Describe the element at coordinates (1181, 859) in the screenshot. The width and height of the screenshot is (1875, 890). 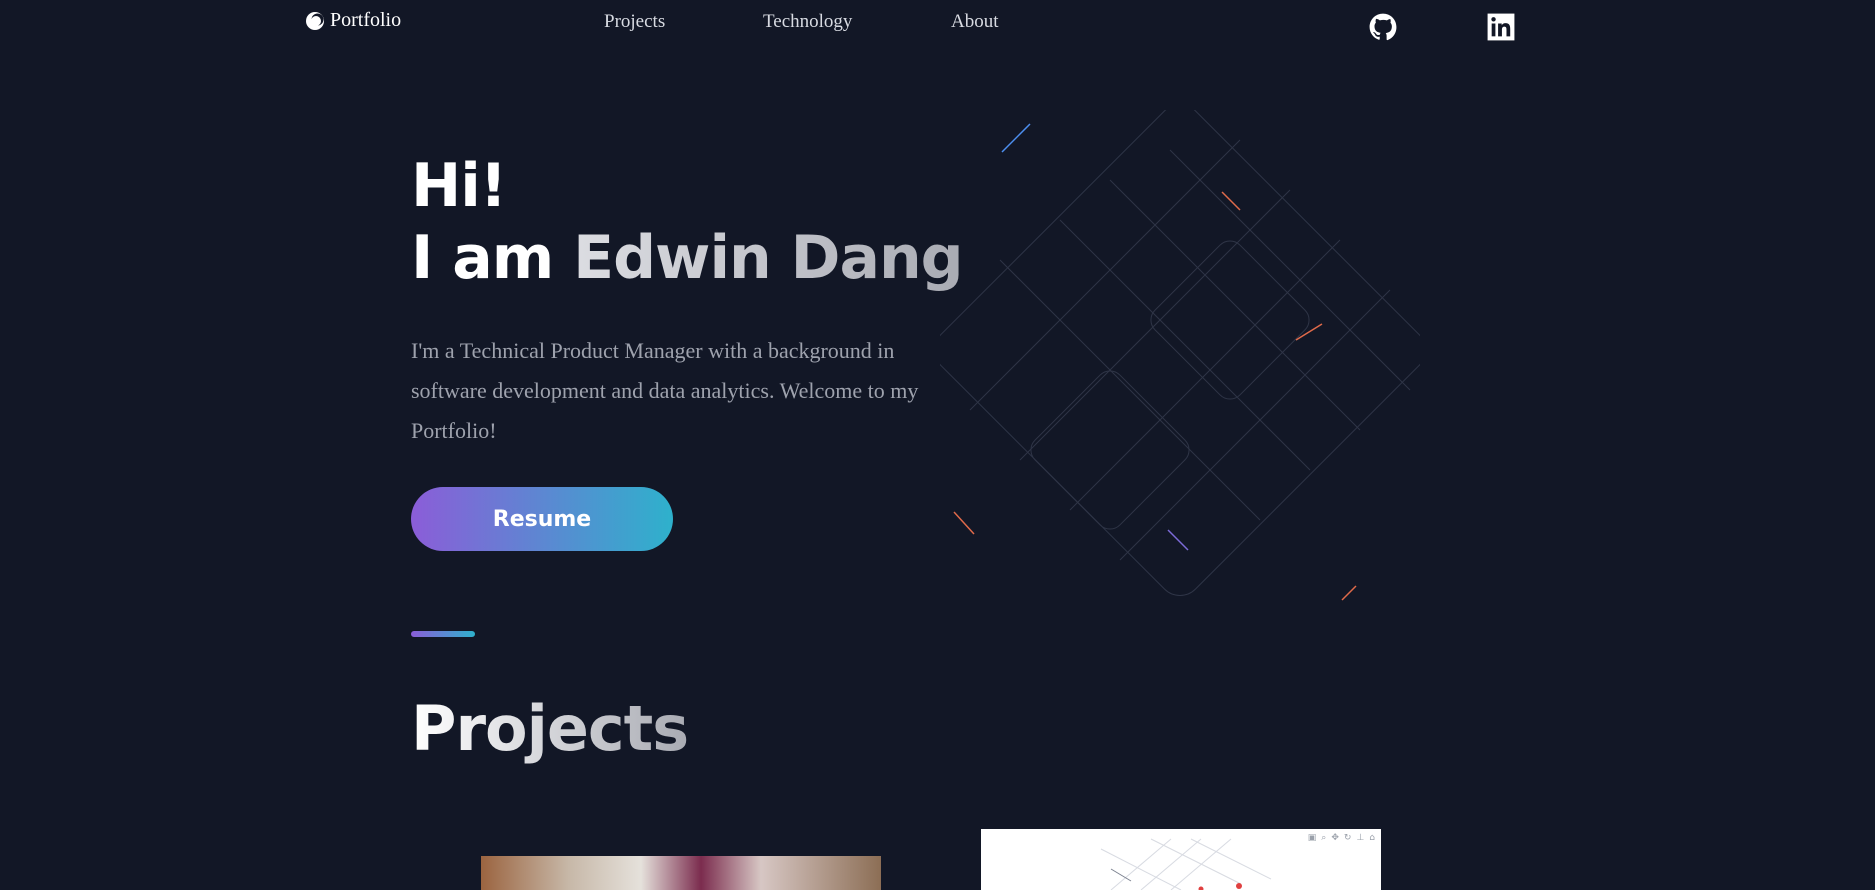
I see `project-card-chart: ▣ ⌕ ✥ ↻ ⊥ ⌂` at that location.